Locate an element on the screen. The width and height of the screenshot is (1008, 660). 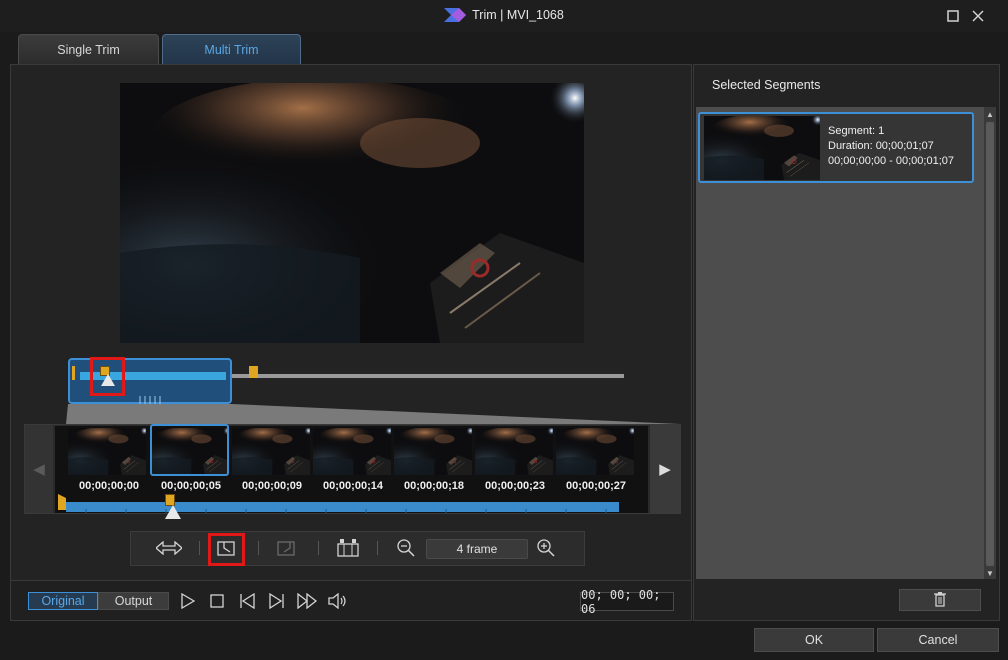
filmstrip-timecode: 00;00;00;00 is located at coordinates (109, 486).